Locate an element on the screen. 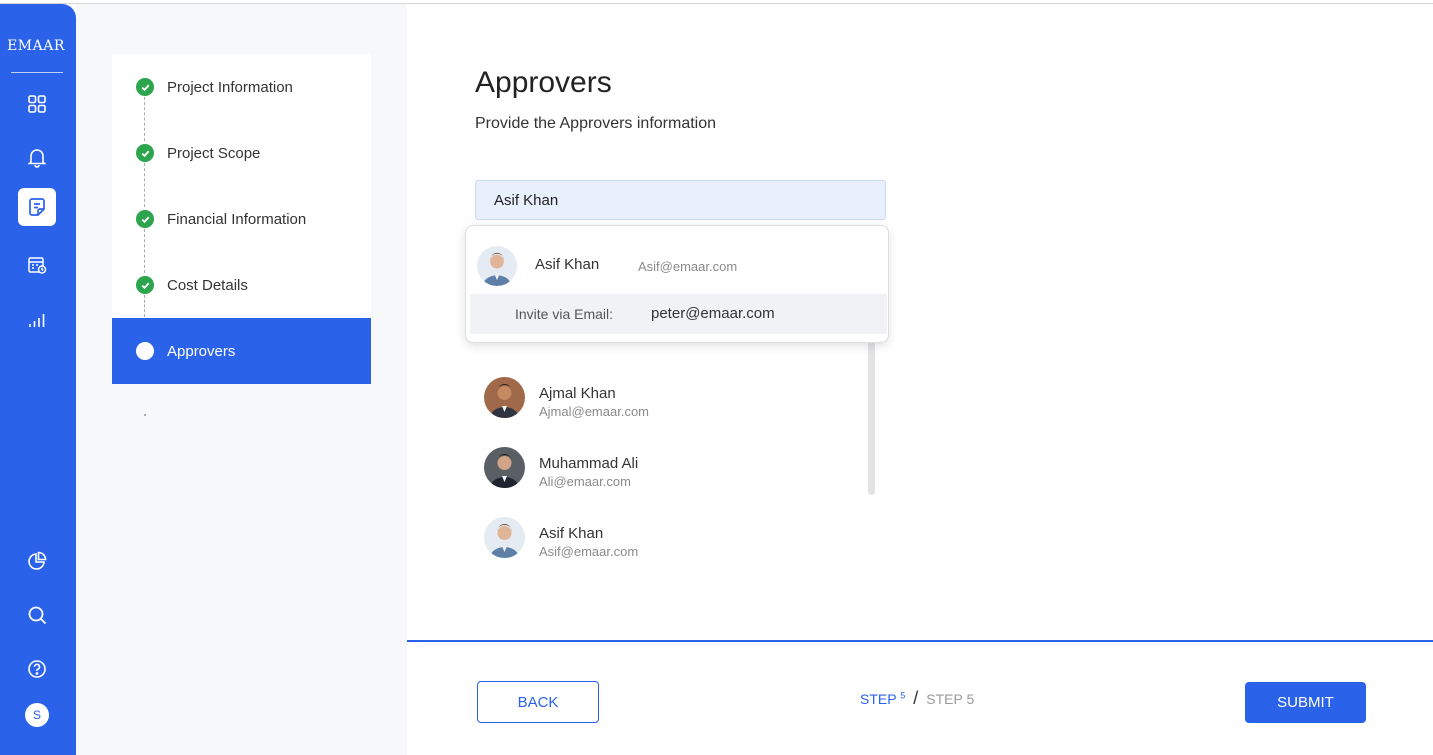  search-nav-button is located at coordinates (37, 615).